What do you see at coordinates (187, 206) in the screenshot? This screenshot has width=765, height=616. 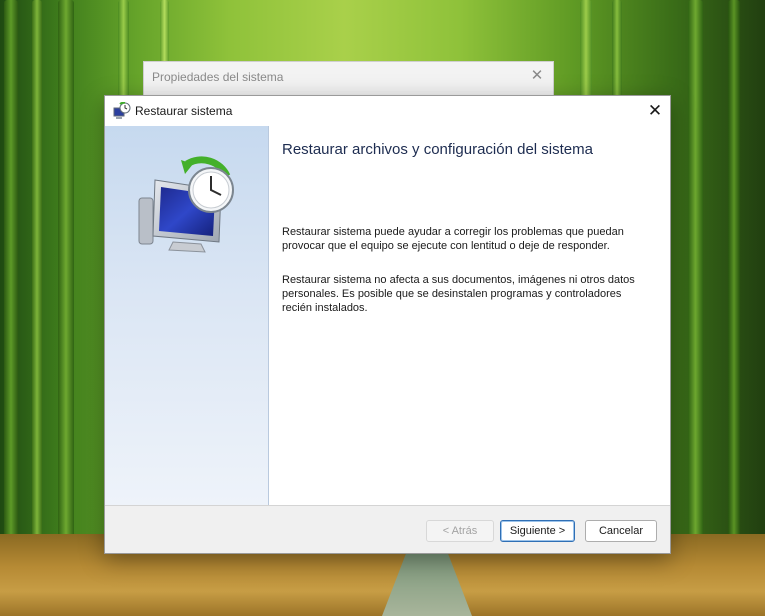 I see `system-restore-computer-icon` at bounding box center [187, 206].